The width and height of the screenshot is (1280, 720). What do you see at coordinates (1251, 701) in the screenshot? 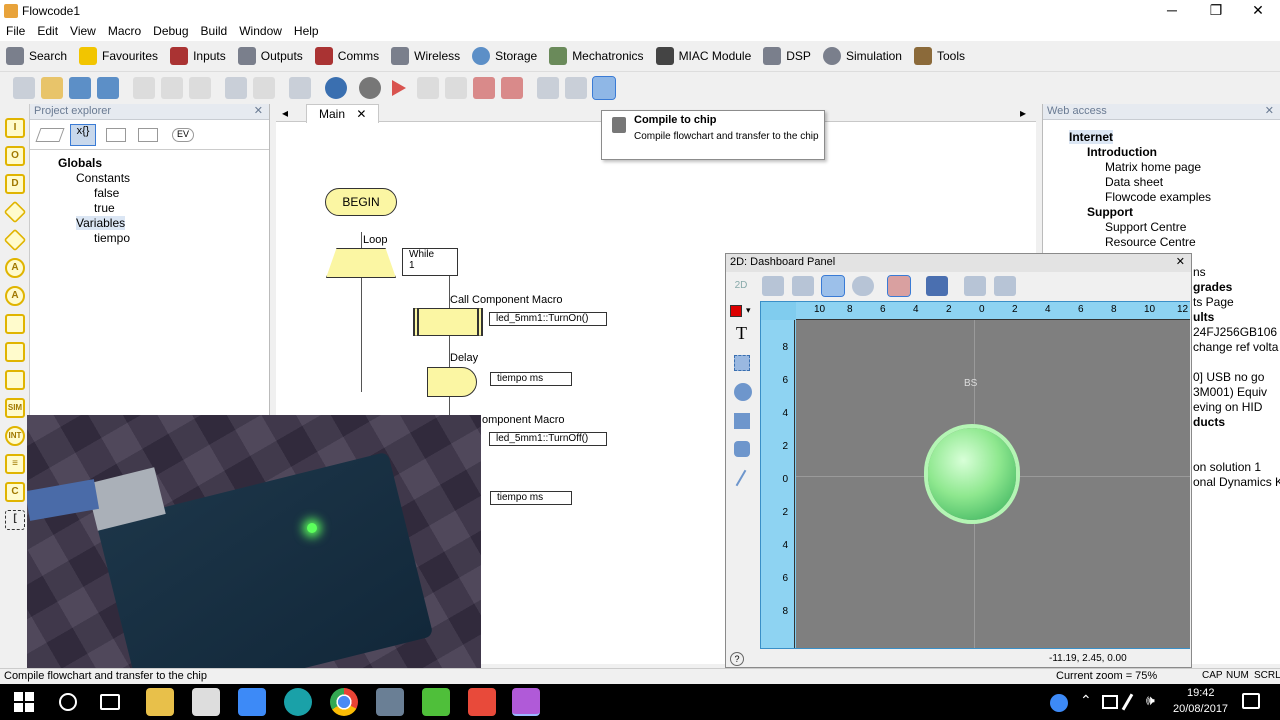
I see `notifications-icon` at bounding box center [1251, 701].